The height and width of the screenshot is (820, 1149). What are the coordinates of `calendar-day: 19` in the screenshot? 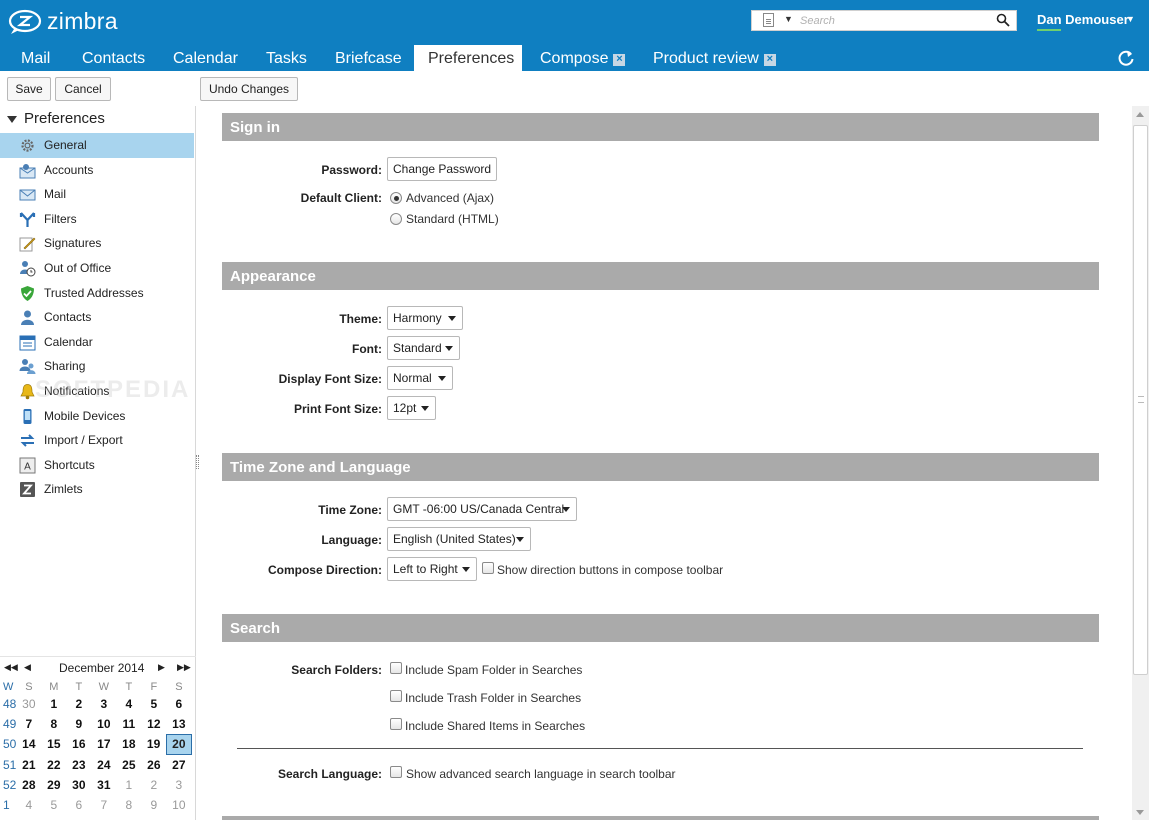 It's located at (153, 744).